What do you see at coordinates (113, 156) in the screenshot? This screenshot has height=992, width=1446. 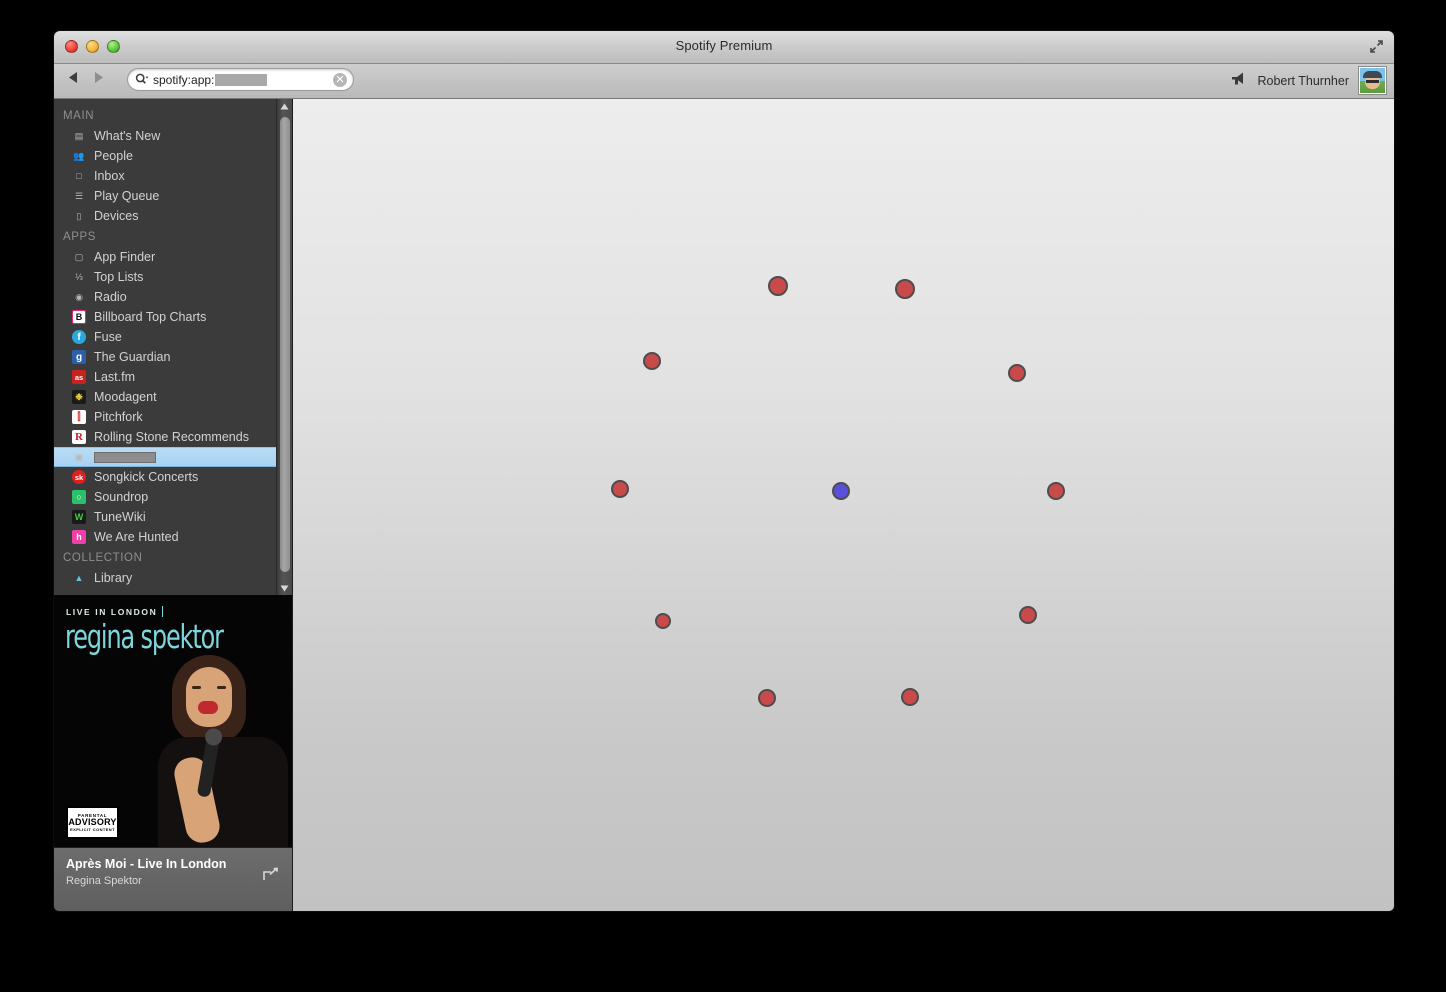 I see `sidebar-item-label: People` at bounding box center [113, 156].